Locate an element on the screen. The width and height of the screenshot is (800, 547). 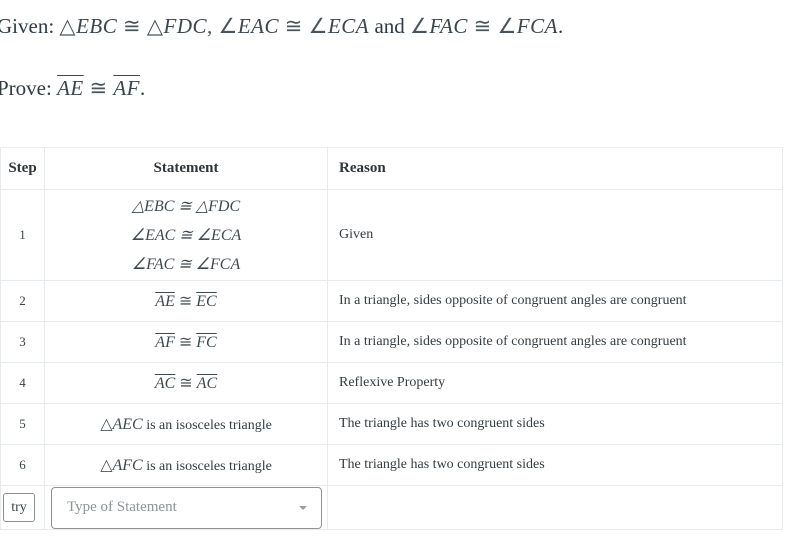
given-math-2: ∠FAC ≅ ∠FCA is located at coordinates (484, 26).